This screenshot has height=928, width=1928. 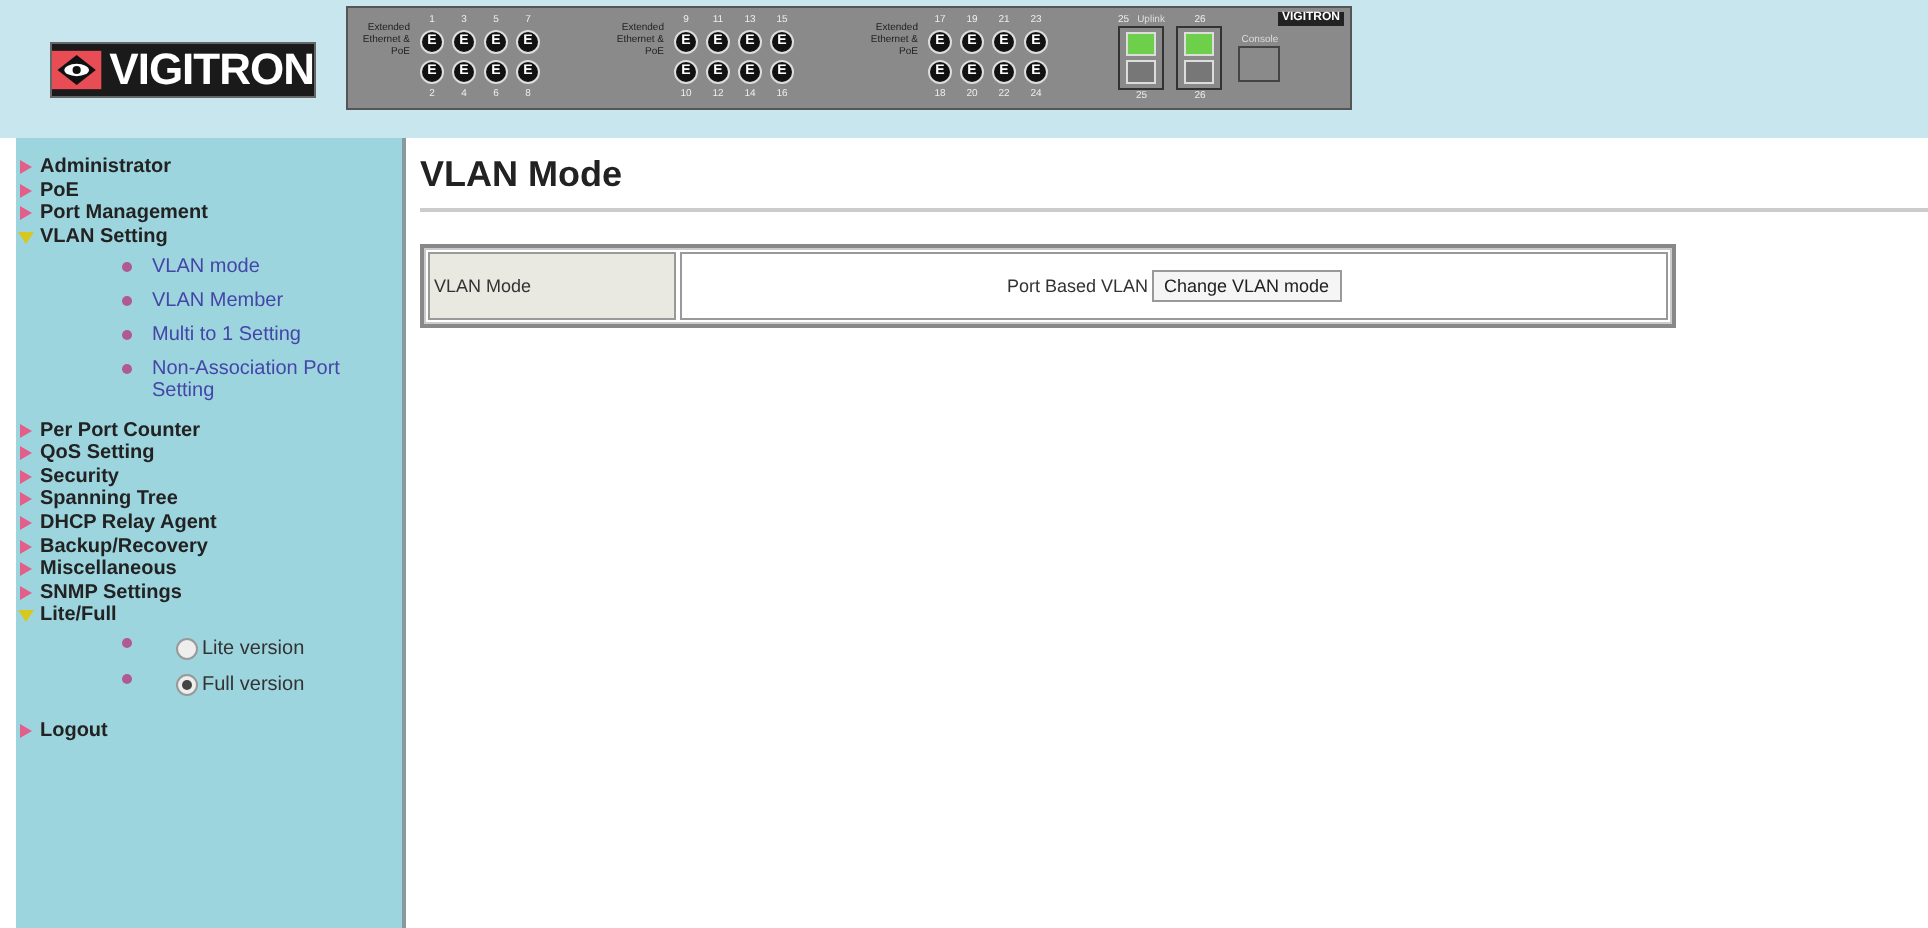 What do you see at coordinates (240, 648) in the screenshot?
I see `radio-option: Lite version` at bounding box center [240, 648].